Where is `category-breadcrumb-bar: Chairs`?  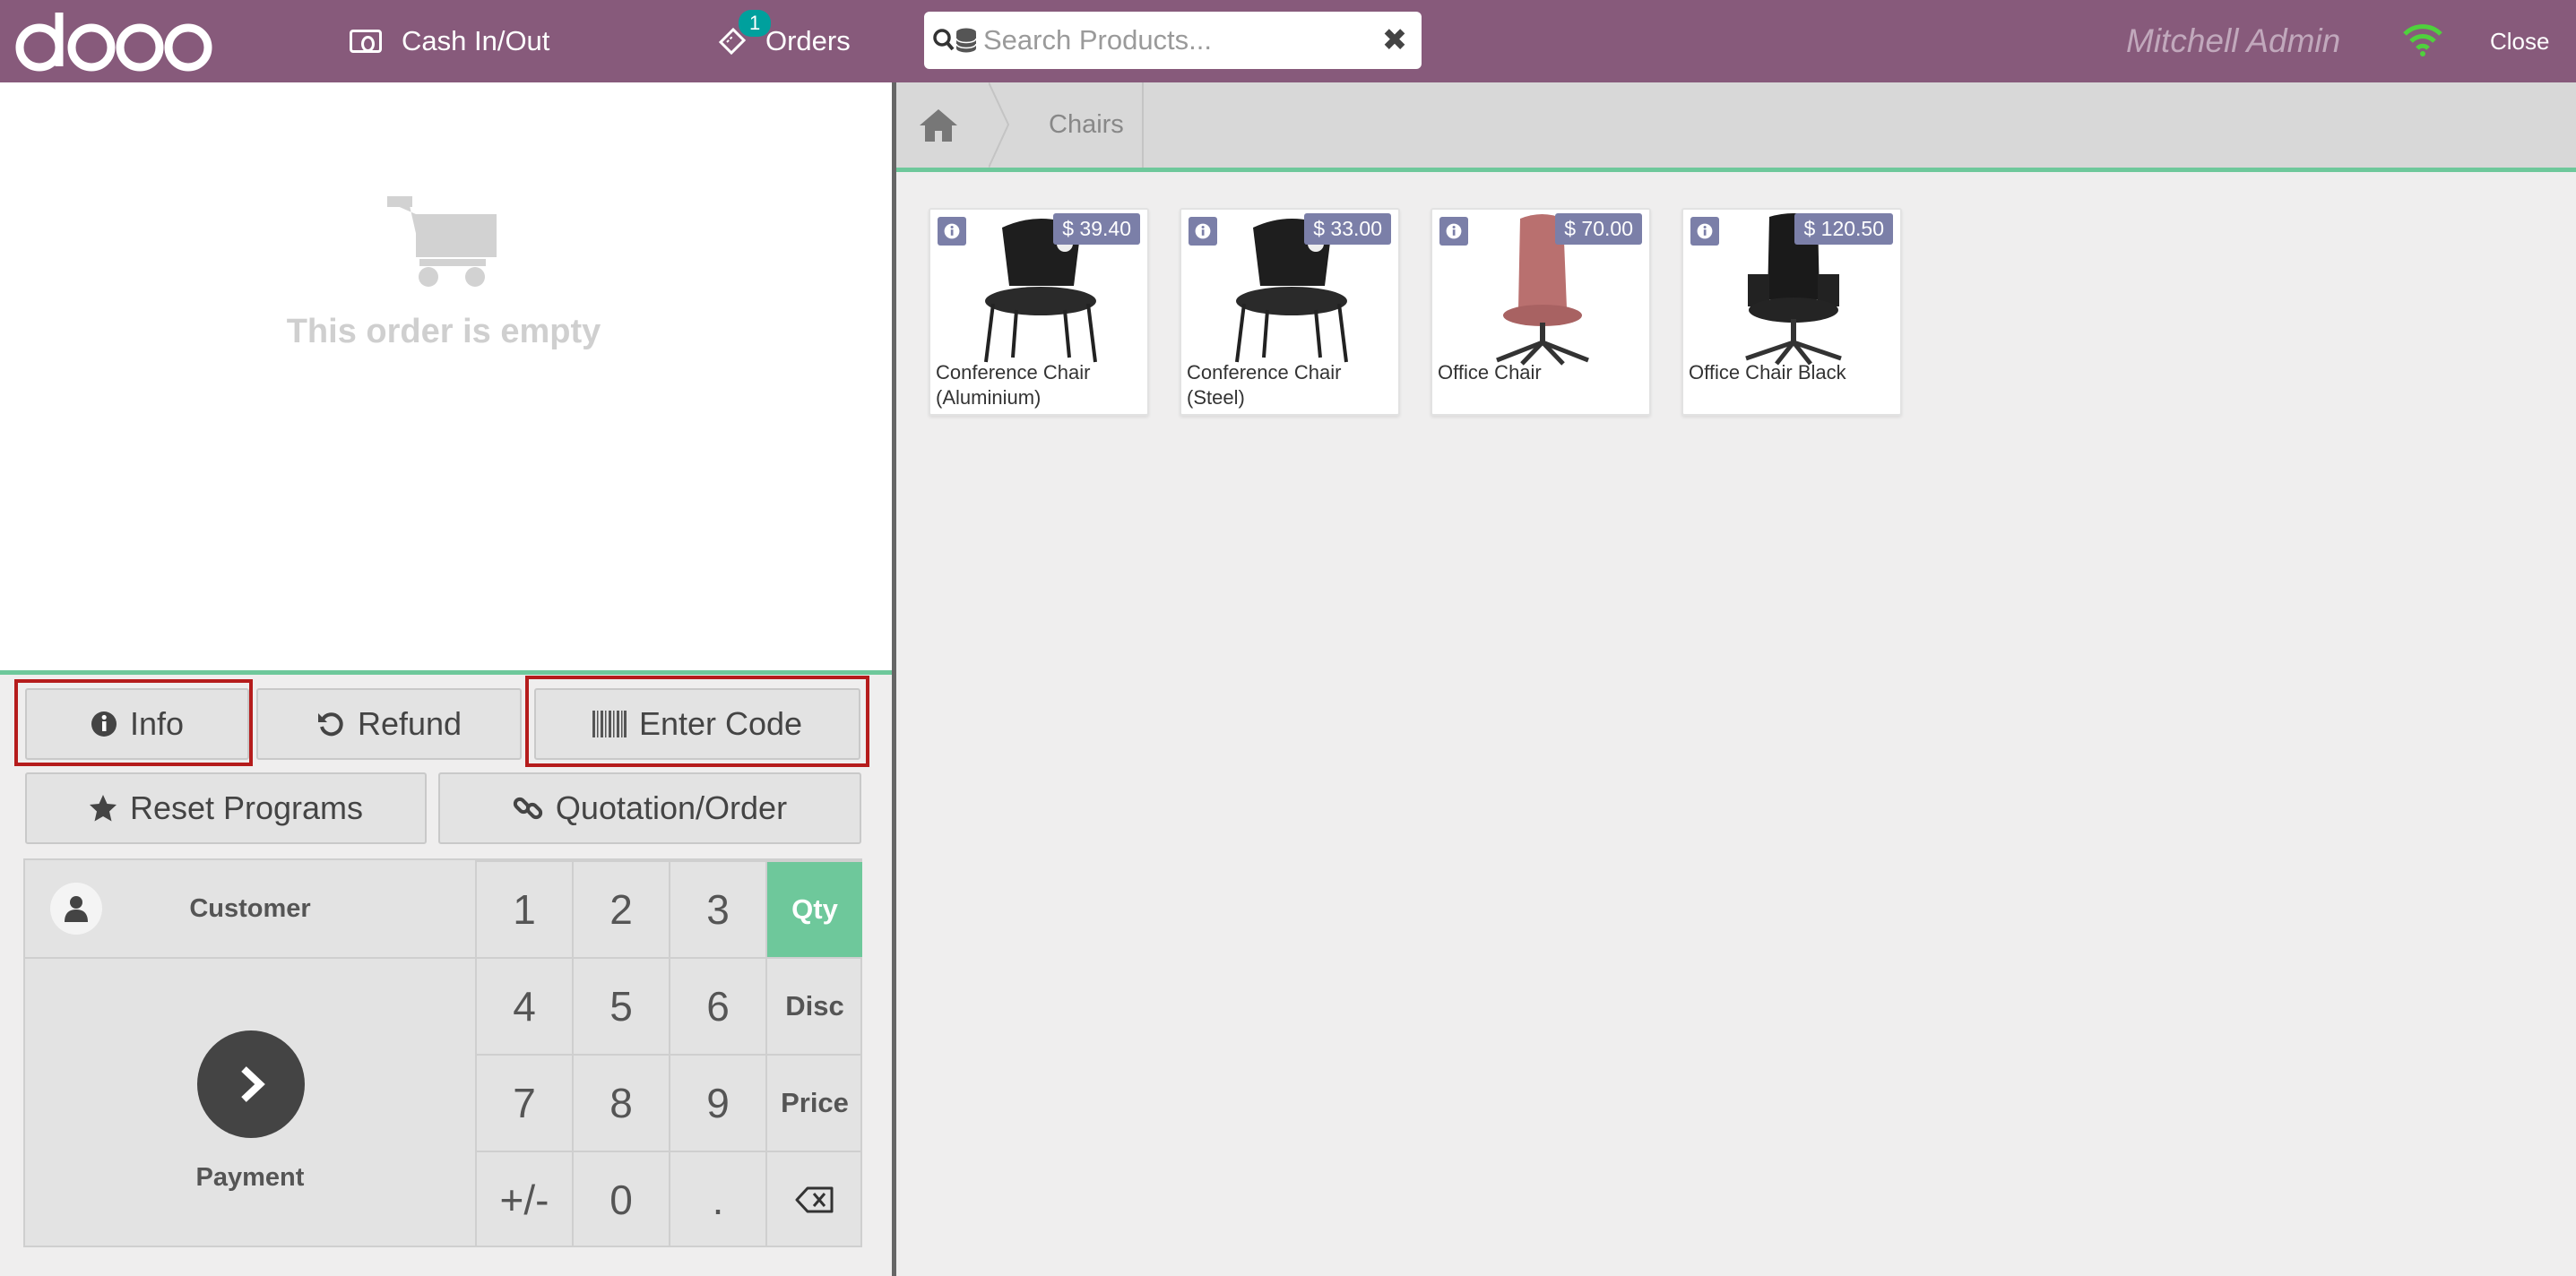
category-breadcrumb-bar: Chairs is located at coordinates (1736, 127).